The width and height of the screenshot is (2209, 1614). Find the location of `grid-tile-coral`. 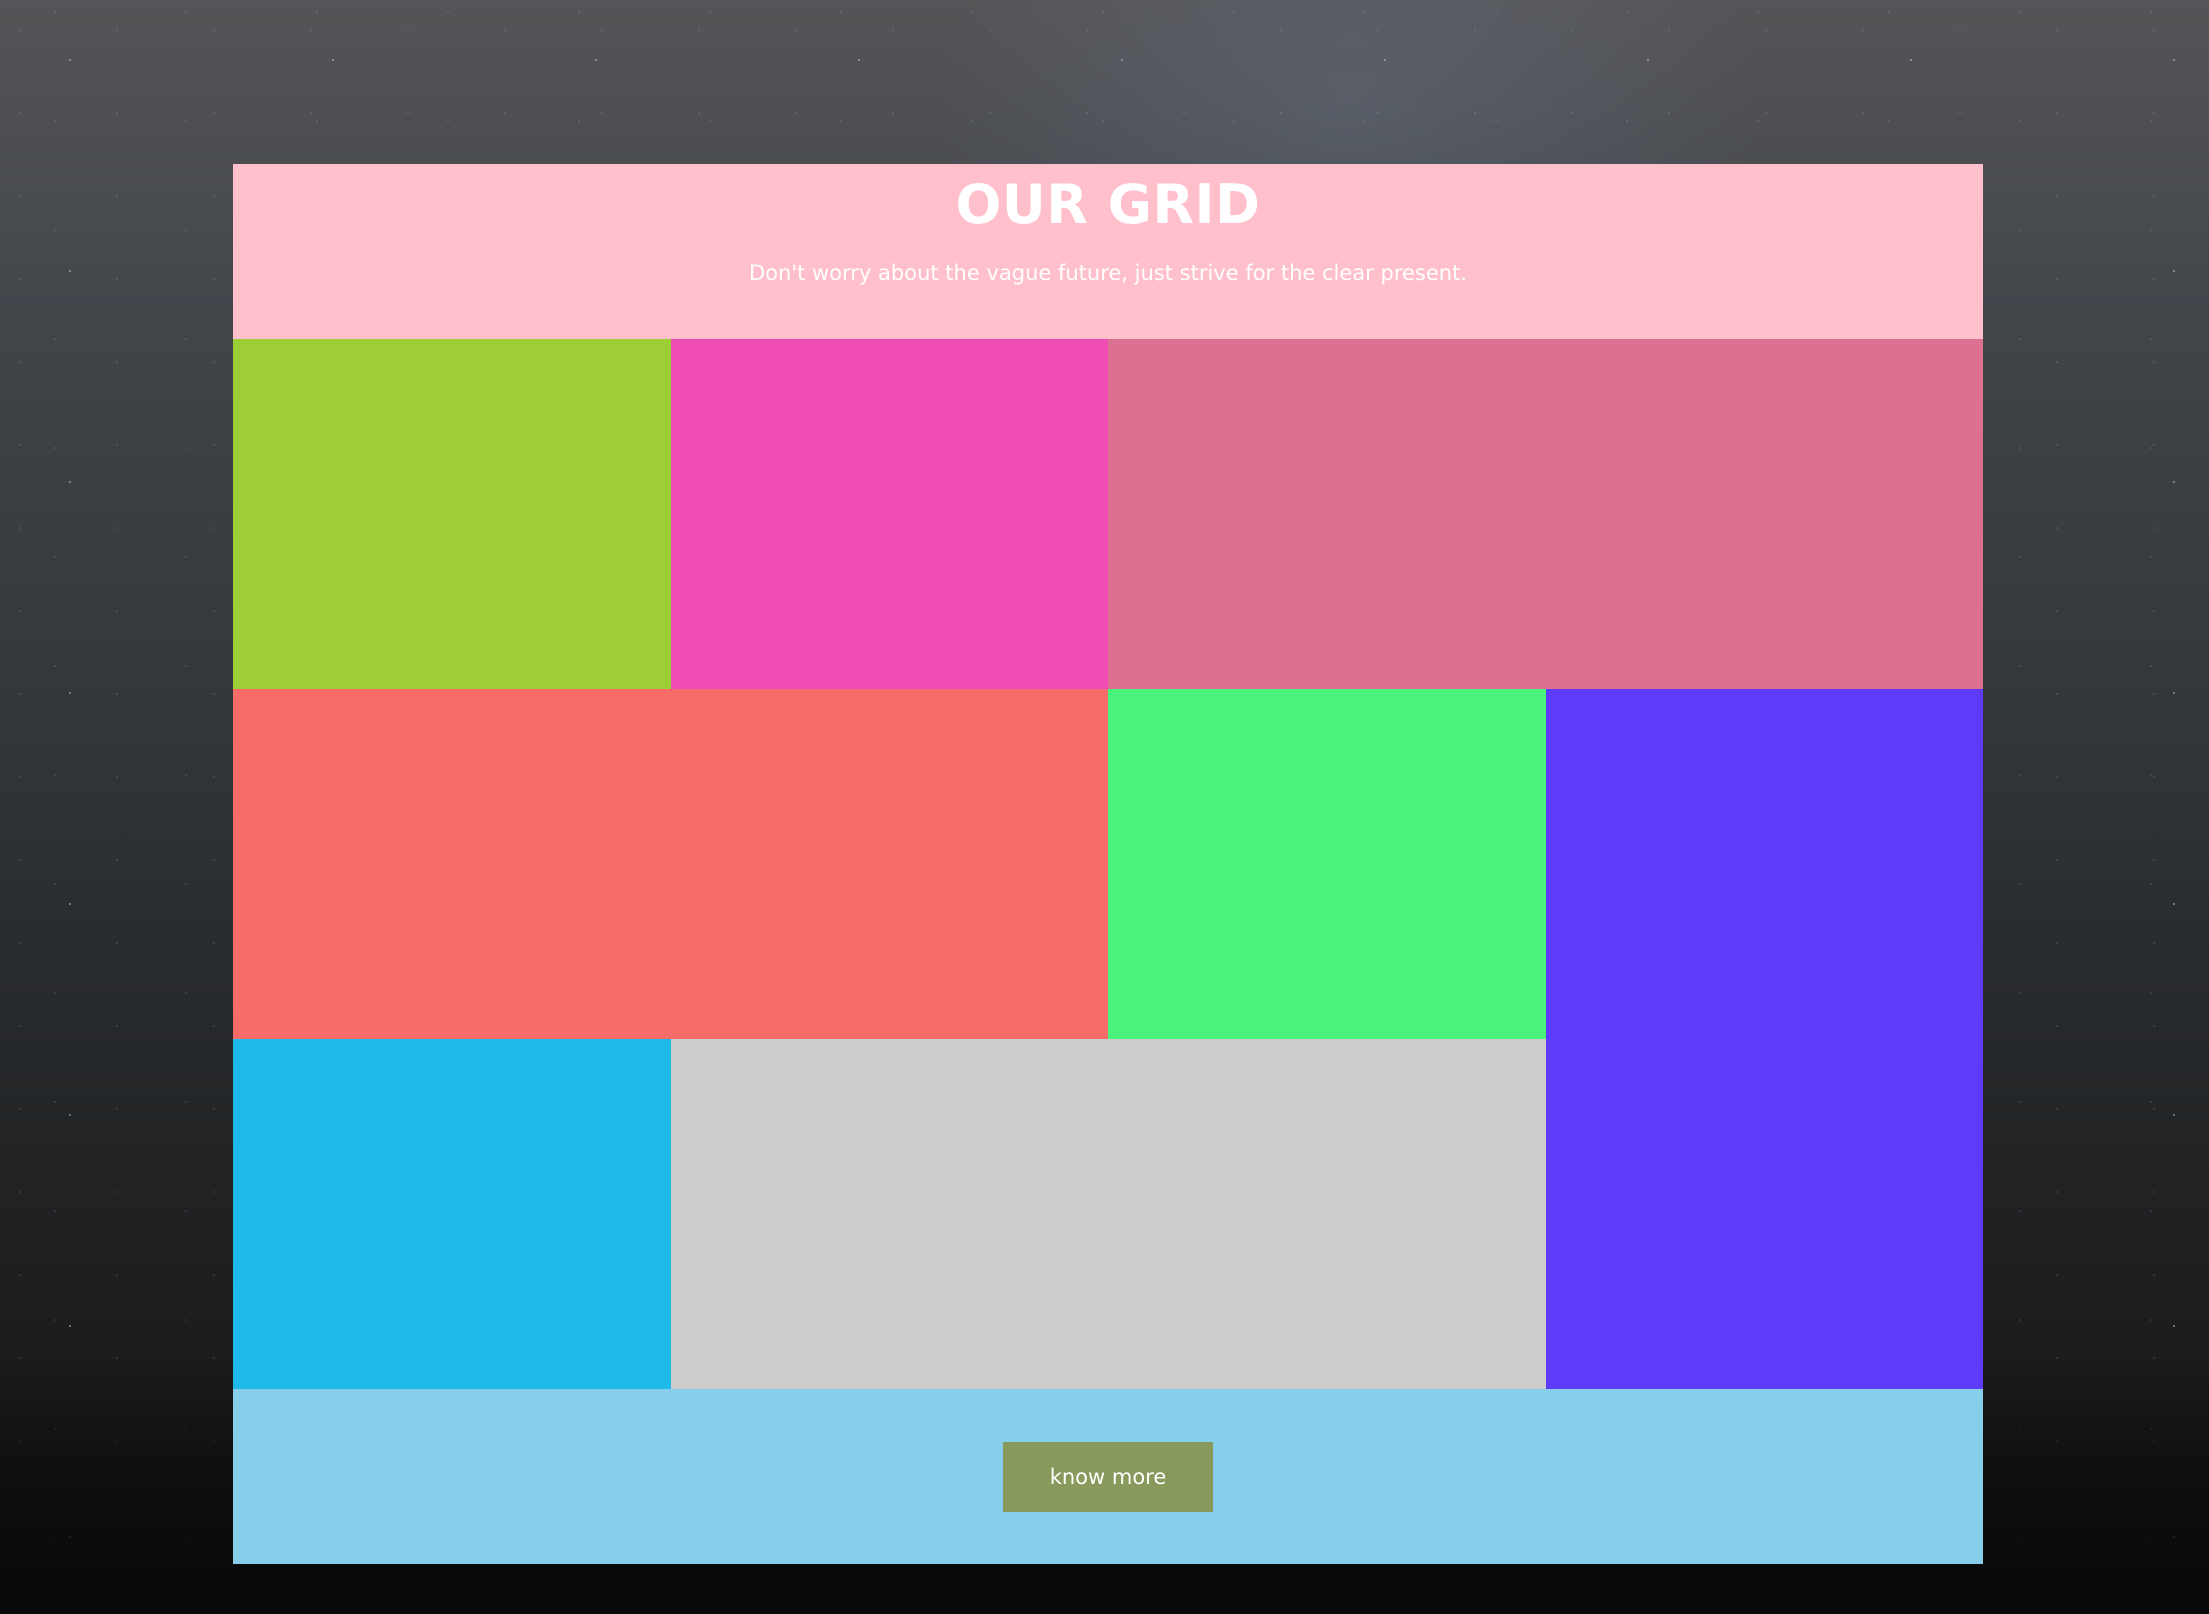

grid-tile-coral is located at coordinates (670, 864).